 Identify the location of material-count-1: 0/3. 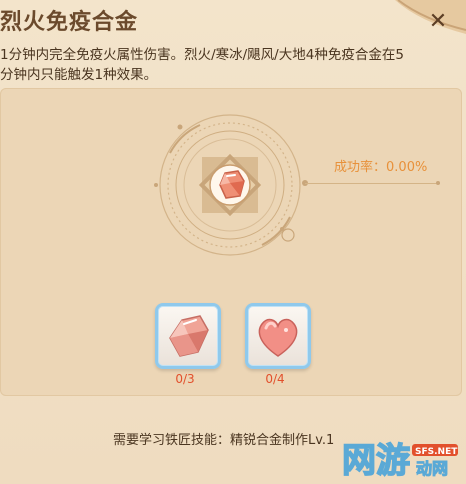
(185, 379).